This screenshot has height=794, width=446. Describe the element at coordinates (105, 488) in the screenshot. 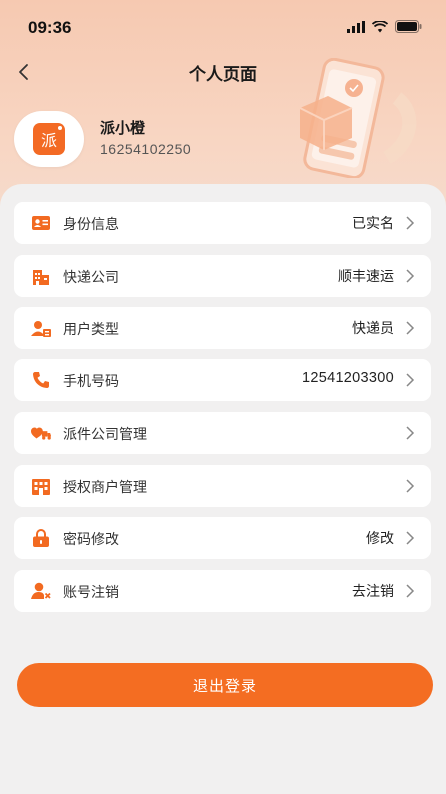

I see `menu-item-label: 授权商户管理` at that location.